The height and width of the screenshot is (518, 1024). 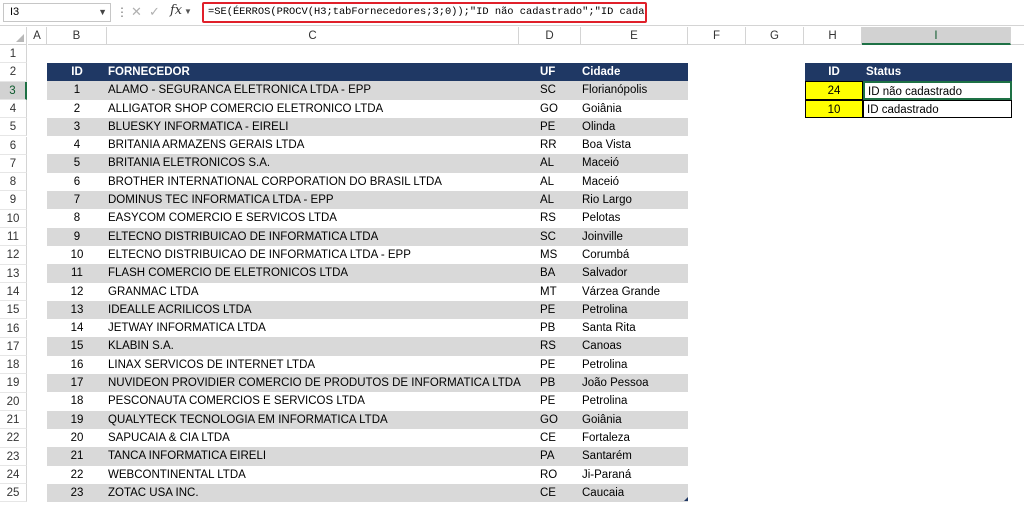 I want to click on cell-uf: RO, so click(x=550, y=475).